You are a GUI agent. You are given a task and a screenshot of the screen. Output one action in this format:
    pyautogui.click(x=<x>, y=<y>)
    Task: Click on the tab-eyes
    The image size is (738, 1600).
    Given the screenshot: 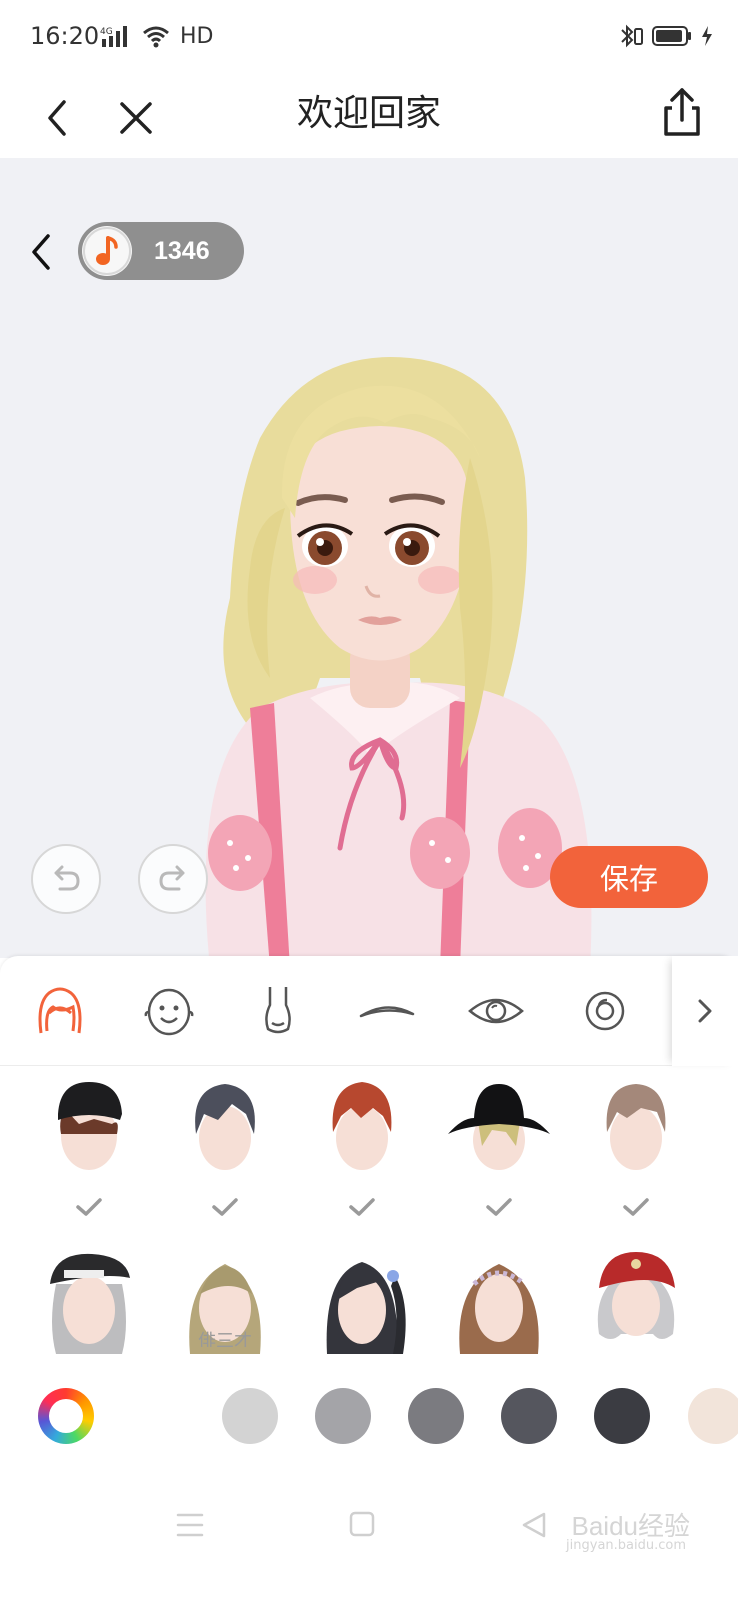 What is the action you would take?
    pyautogui.click(x=496, y=1011)
    